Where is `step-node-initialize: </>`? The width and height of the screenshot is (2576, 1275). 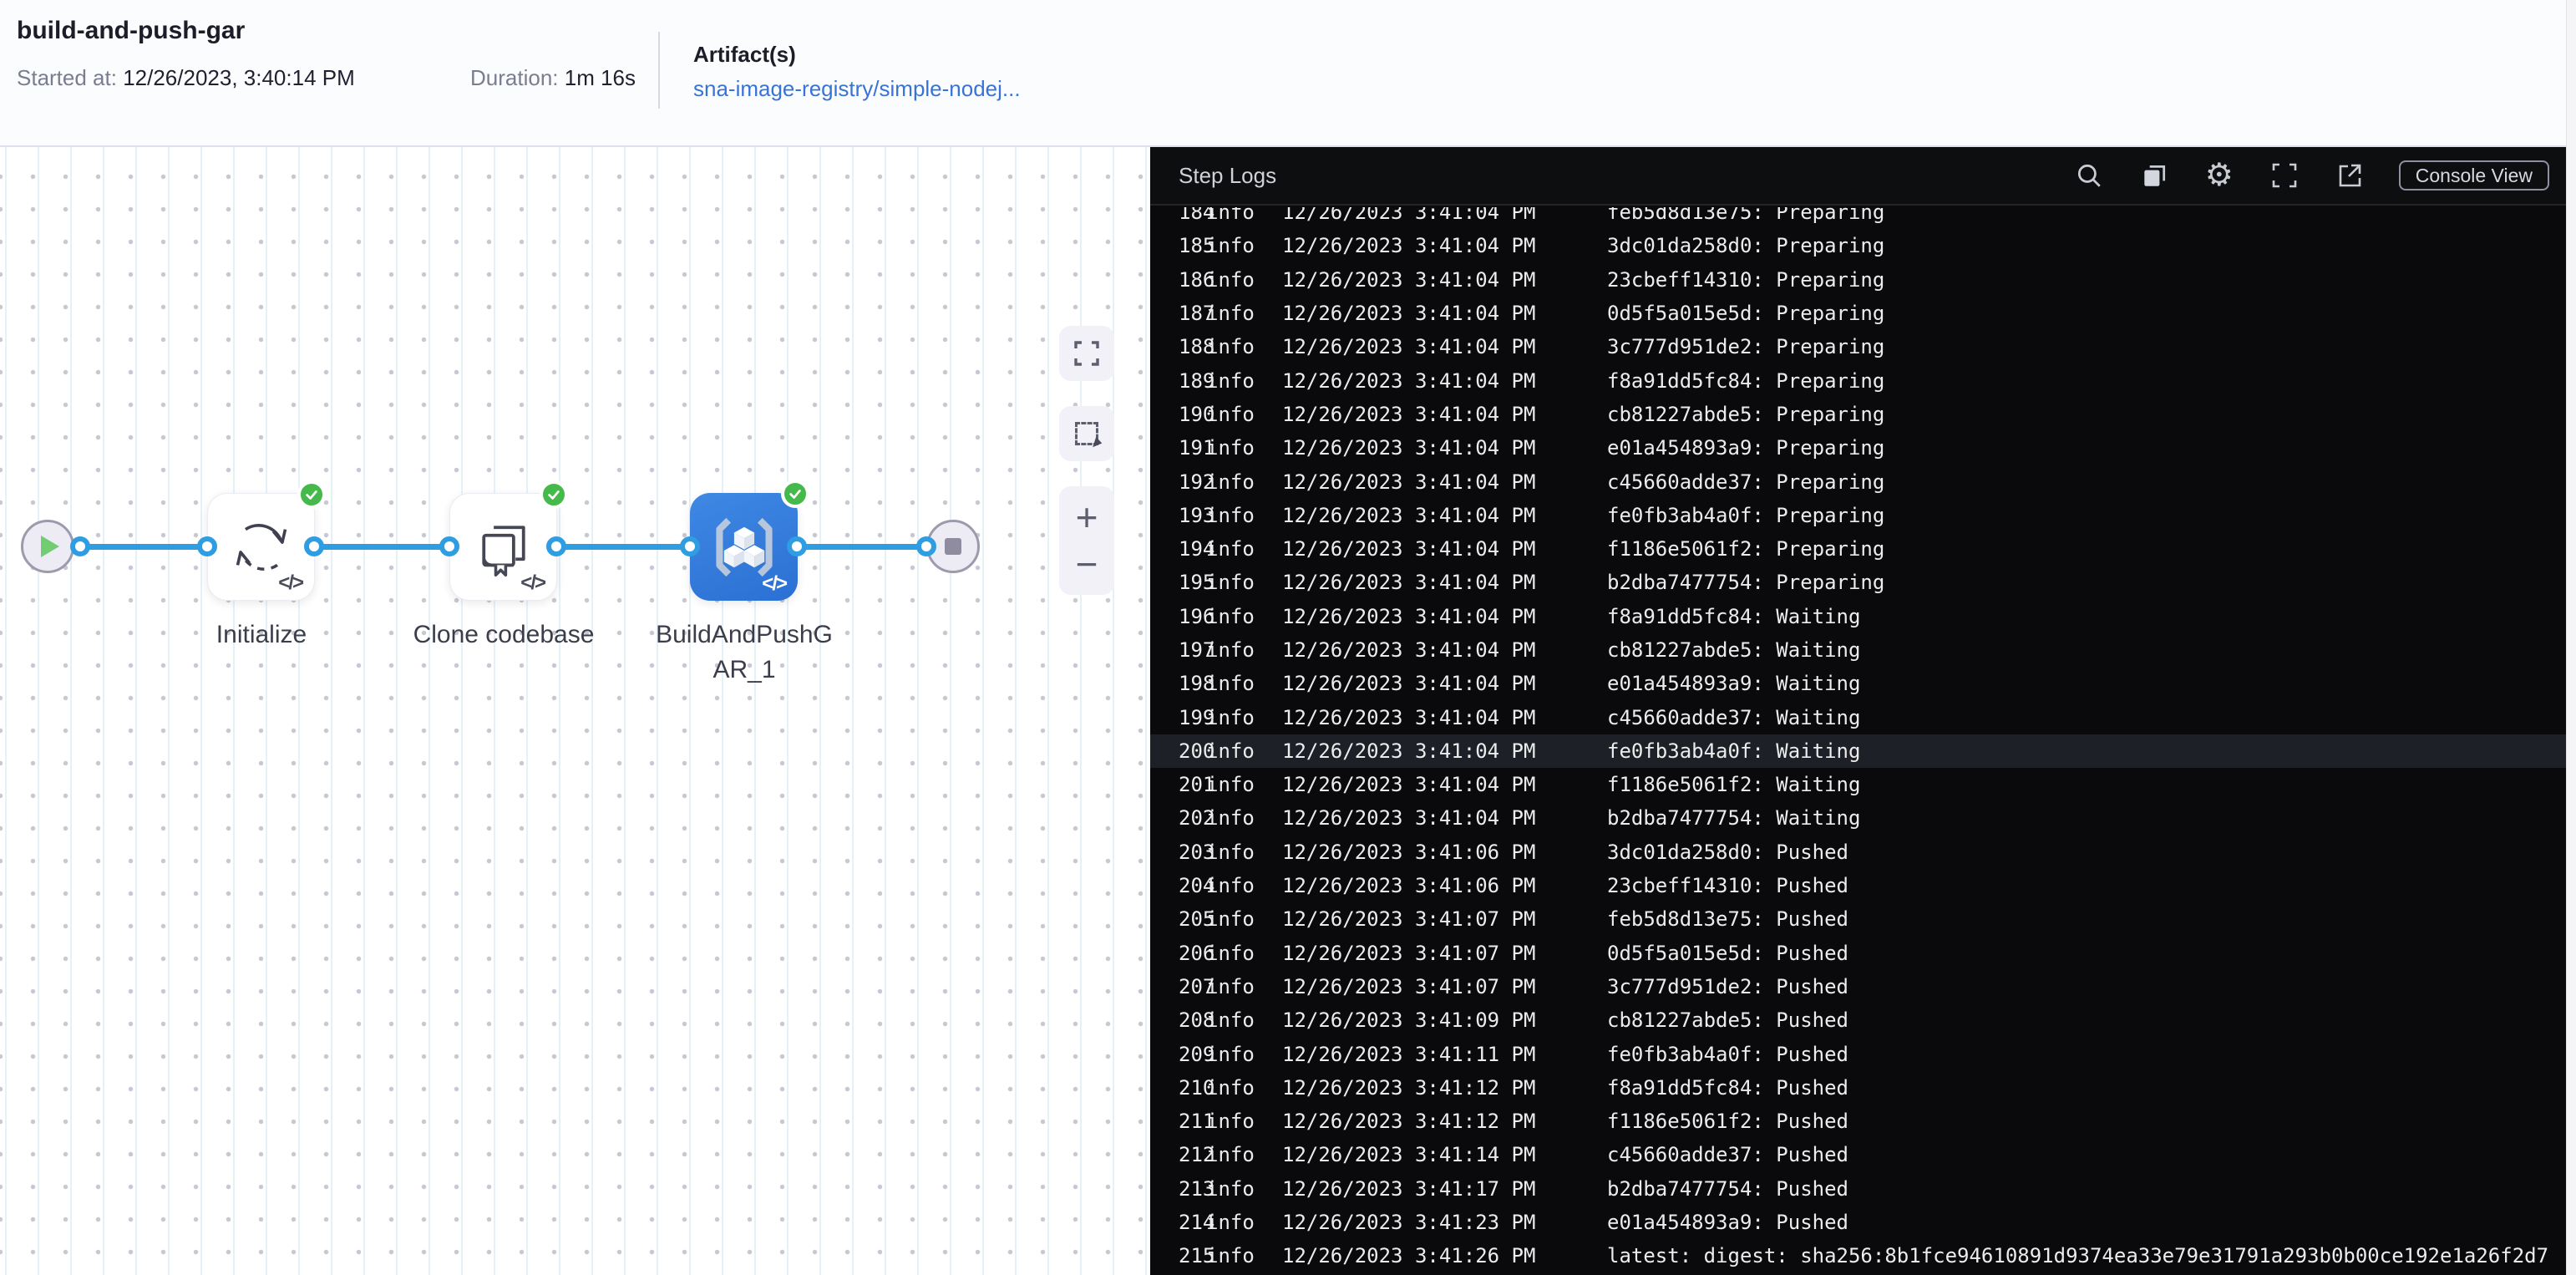
step-node-initialize: </> is located at coordinates (266, 540).